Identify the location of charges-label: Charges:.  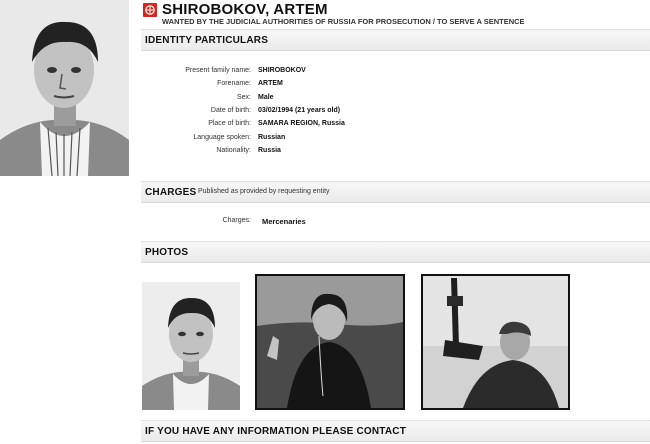
(236, 220).